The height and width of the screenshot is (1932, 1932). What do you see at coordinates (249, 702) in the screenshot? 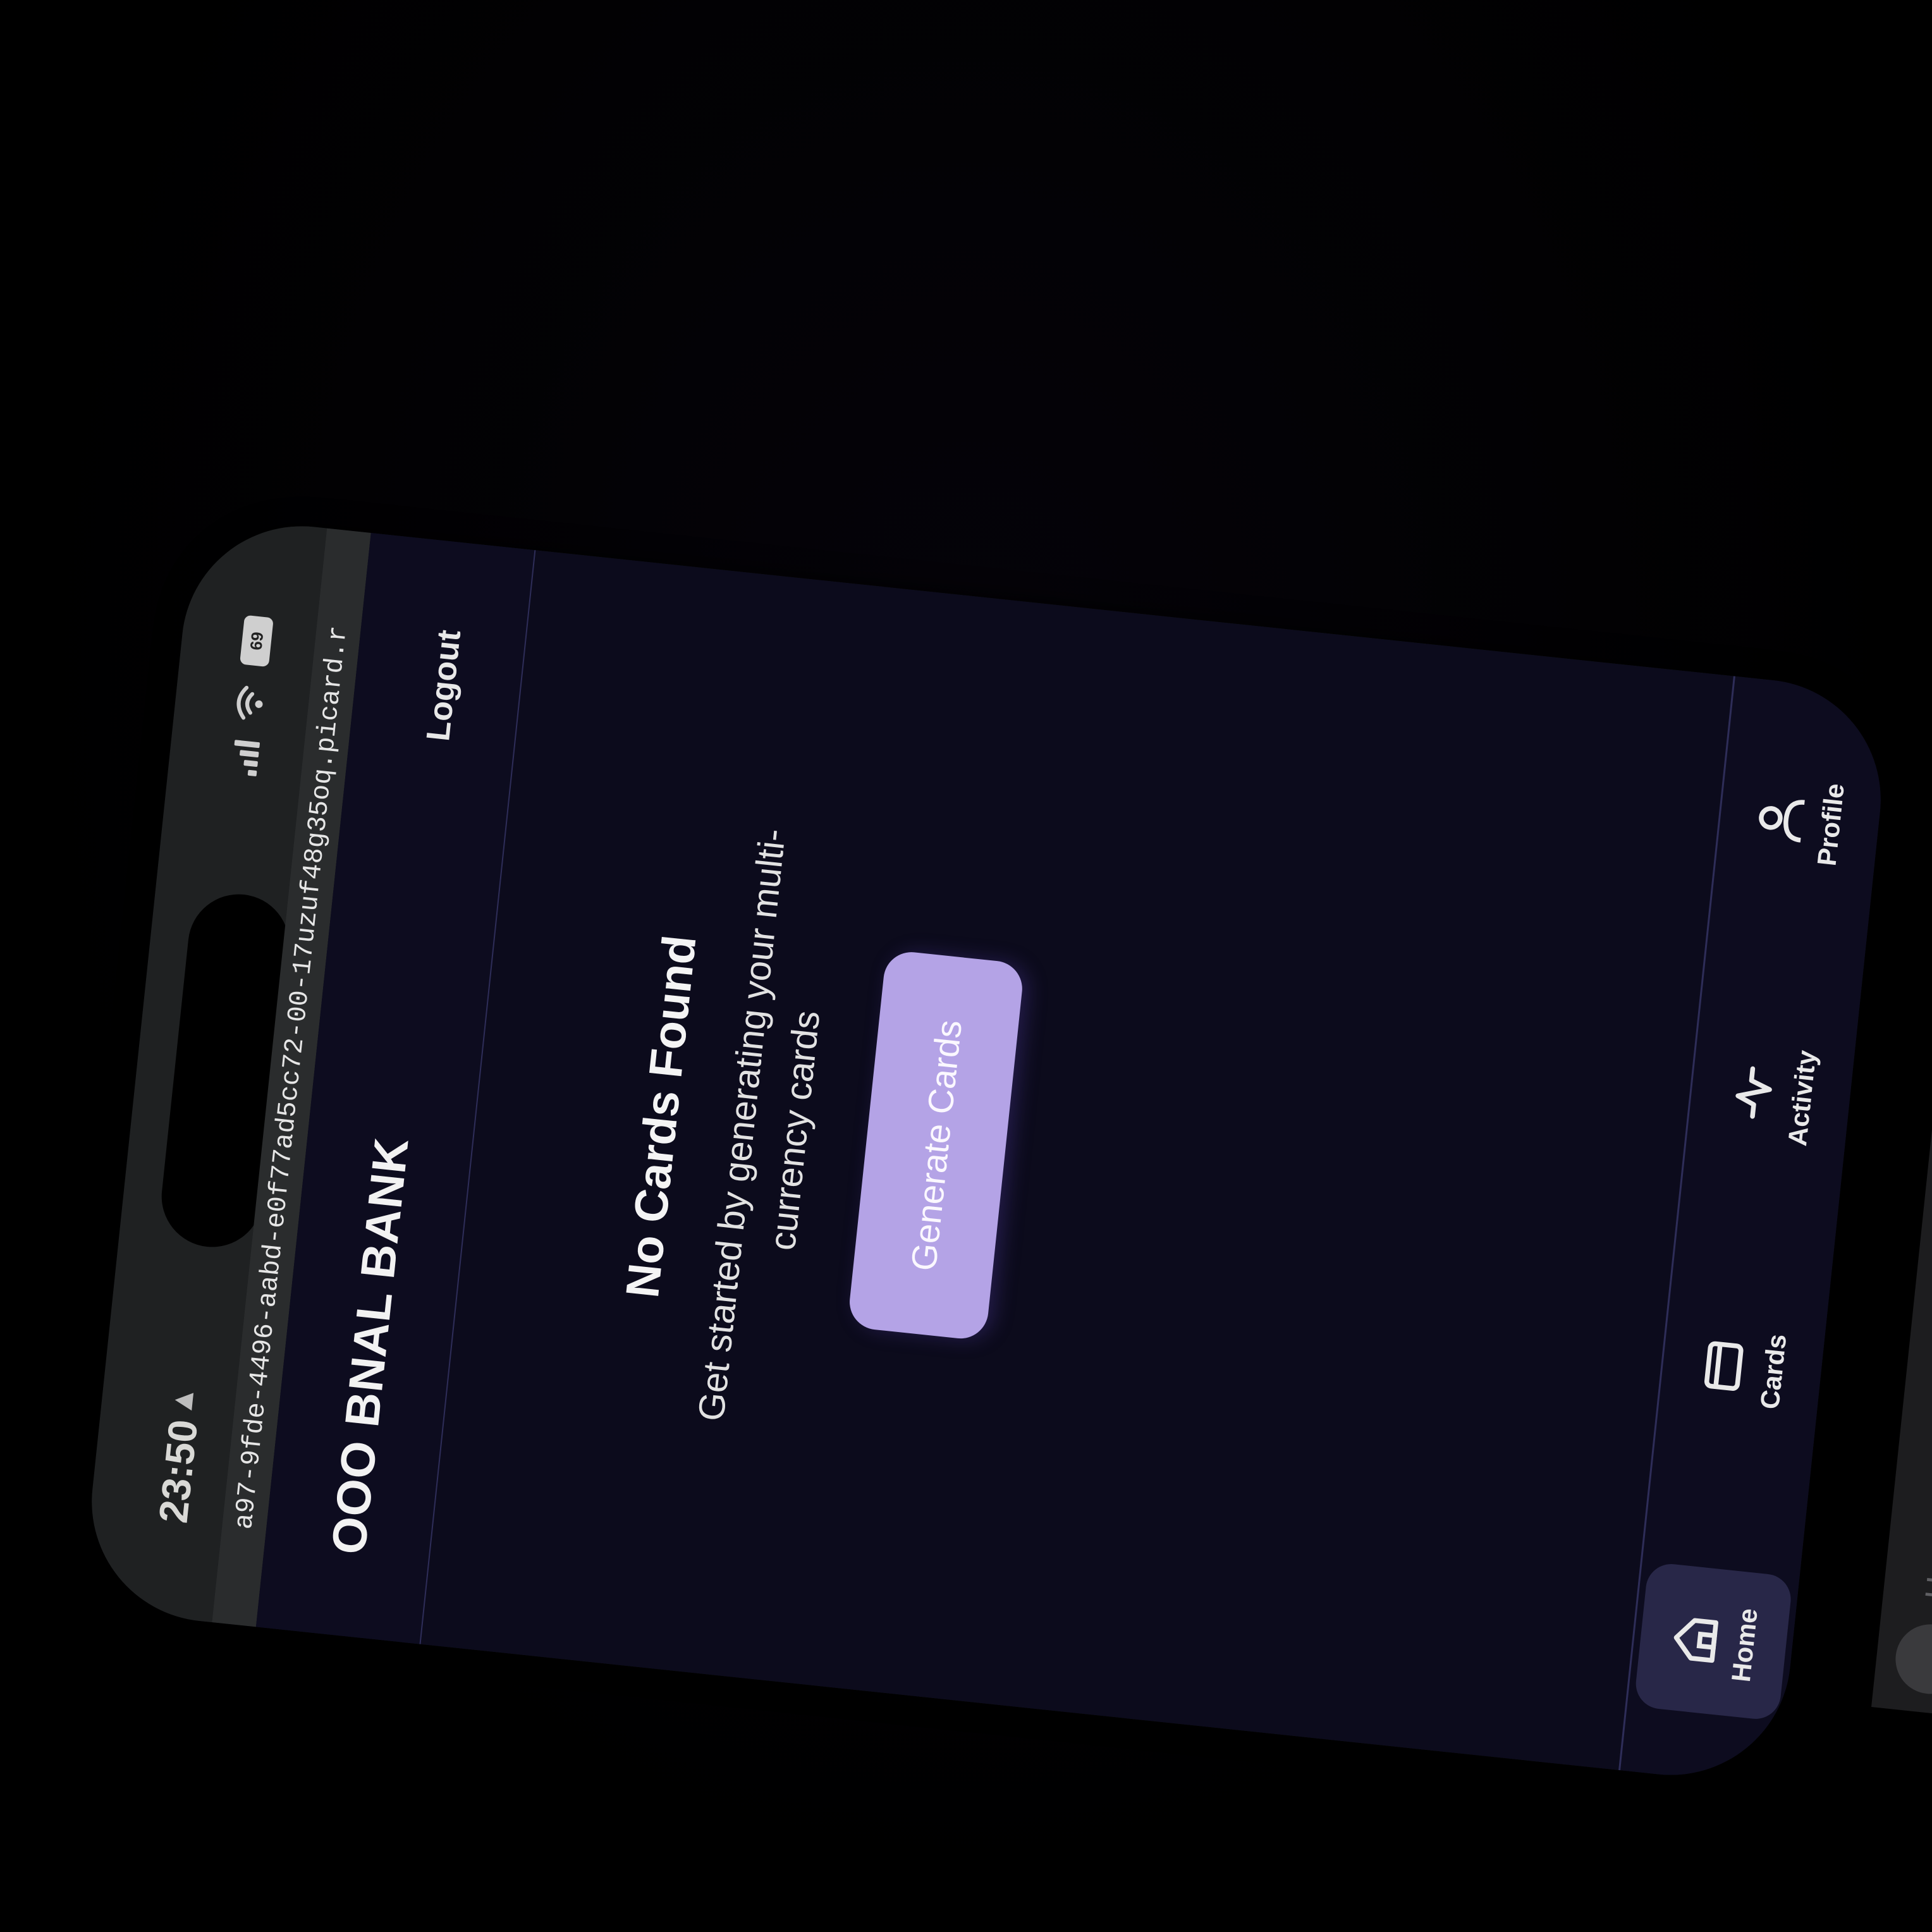
I see `wifi-icon` at bounding box center [249, 702].